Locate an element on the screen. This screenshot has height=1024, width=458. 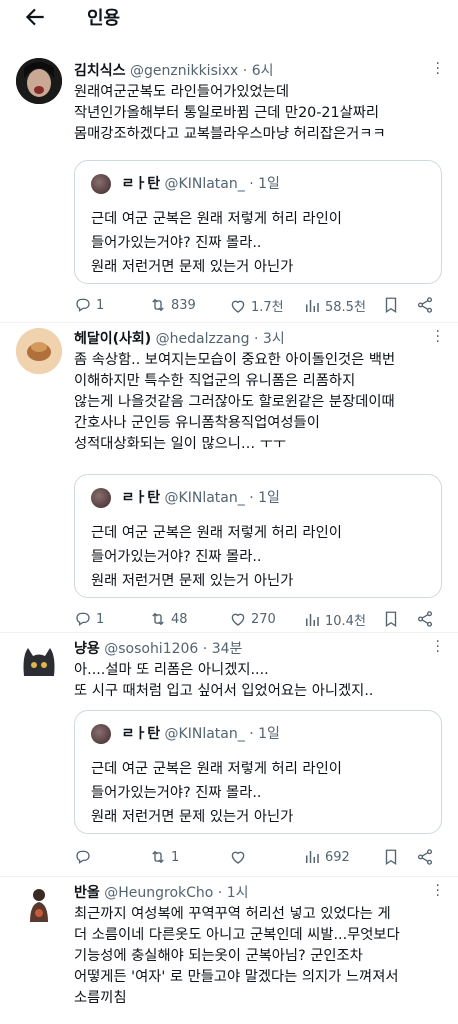
tweet-header: 냥용 @sosohi1206 · 34분 is located at coordinates (158, 649).